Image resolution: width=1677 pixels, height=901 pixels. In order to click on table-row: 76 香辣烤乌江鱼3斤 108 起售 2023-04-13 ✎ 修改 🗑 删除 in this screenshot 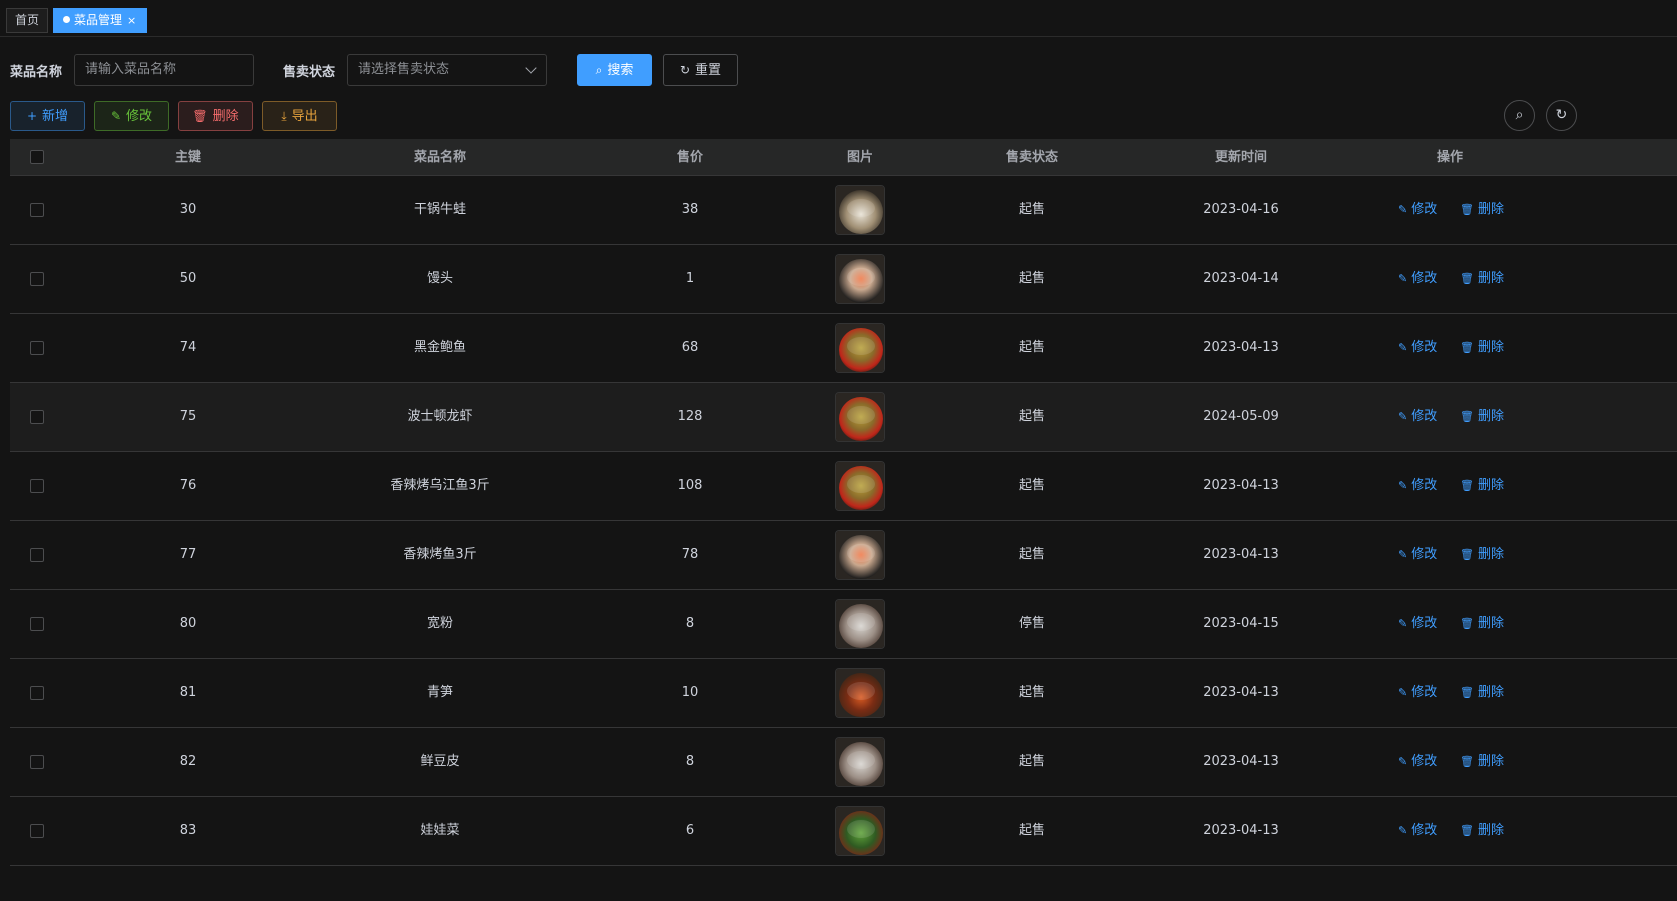, I will do `click(843, 486)`.